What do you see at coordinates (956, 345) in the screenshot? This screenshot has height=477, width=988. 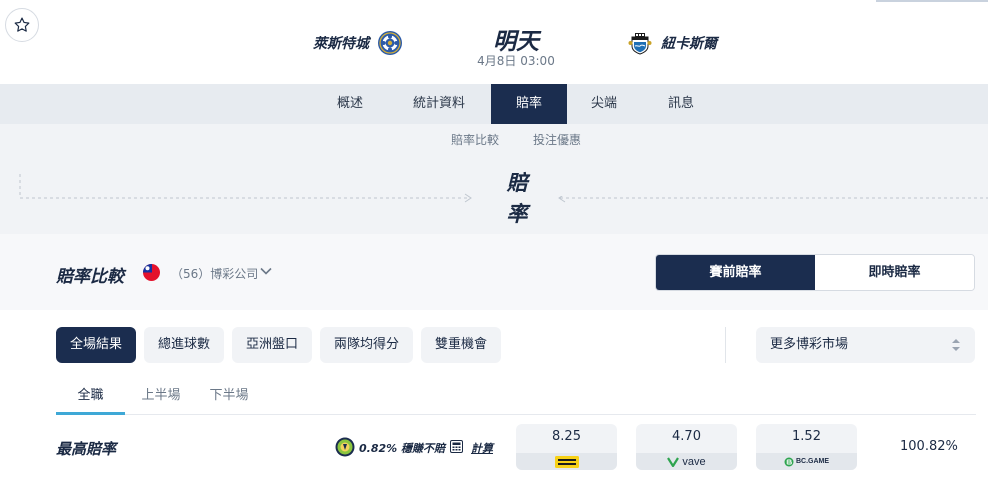 I see `sort-updown-icon` at bounding box center [956, 345].